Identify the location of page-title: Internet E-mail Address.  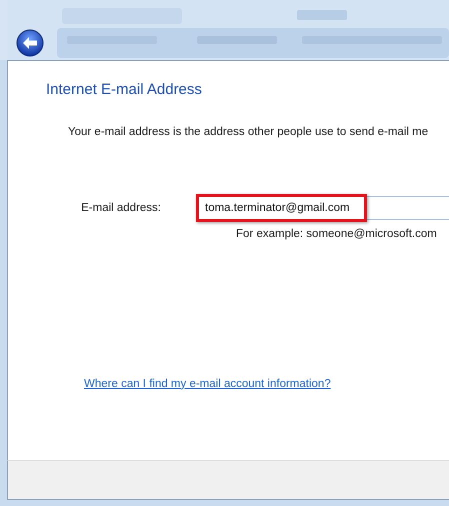
(124, 90).